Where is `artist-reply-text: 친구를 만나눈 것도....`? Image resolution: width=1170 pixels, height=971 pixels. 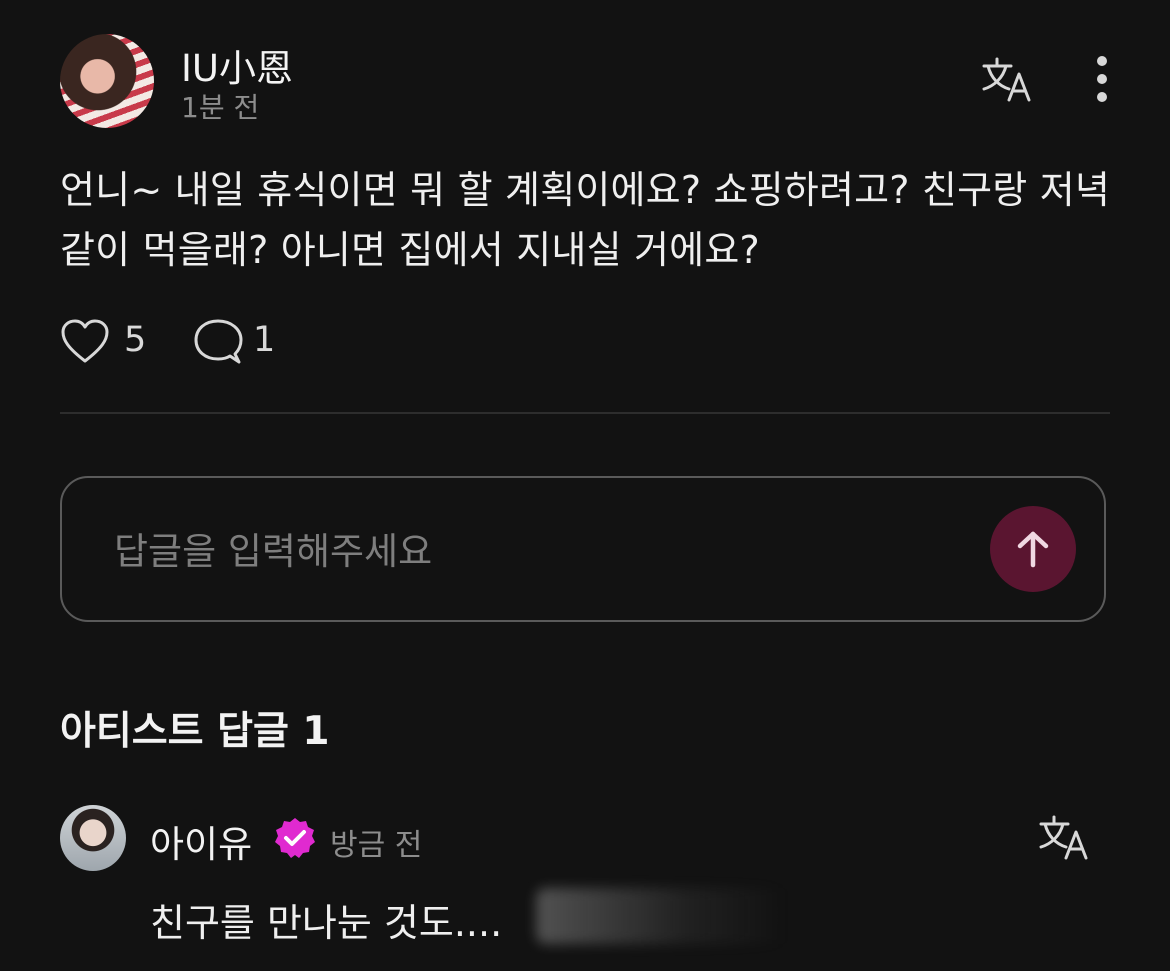
artist-reply-text: 친구를 만나눈 것도.... is located at coordinates (326, 923).